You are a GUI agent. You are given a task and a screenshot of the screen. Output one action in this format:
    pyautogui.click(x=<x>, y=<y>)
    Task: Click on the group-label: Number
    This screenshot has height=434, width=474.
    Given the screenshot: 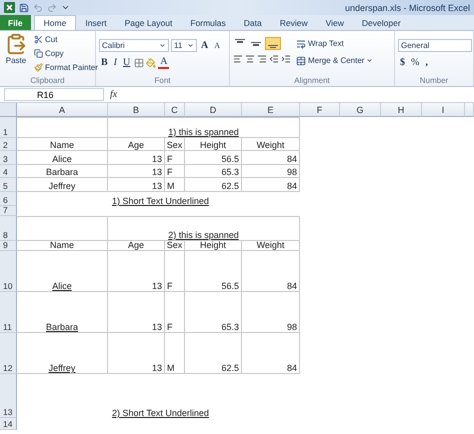 What is the action you would take?
    pyautogui.click(x=434, y=81)
    